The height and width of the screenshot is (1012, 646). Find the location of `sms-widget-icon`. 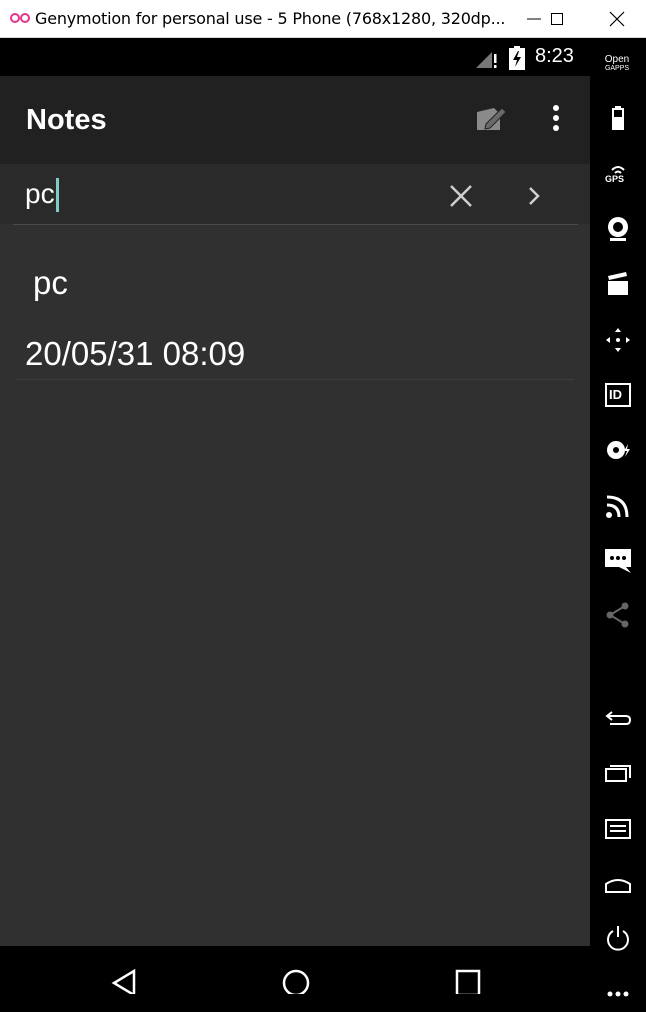

sms-widget-icon is located at coordinates (618, 560).